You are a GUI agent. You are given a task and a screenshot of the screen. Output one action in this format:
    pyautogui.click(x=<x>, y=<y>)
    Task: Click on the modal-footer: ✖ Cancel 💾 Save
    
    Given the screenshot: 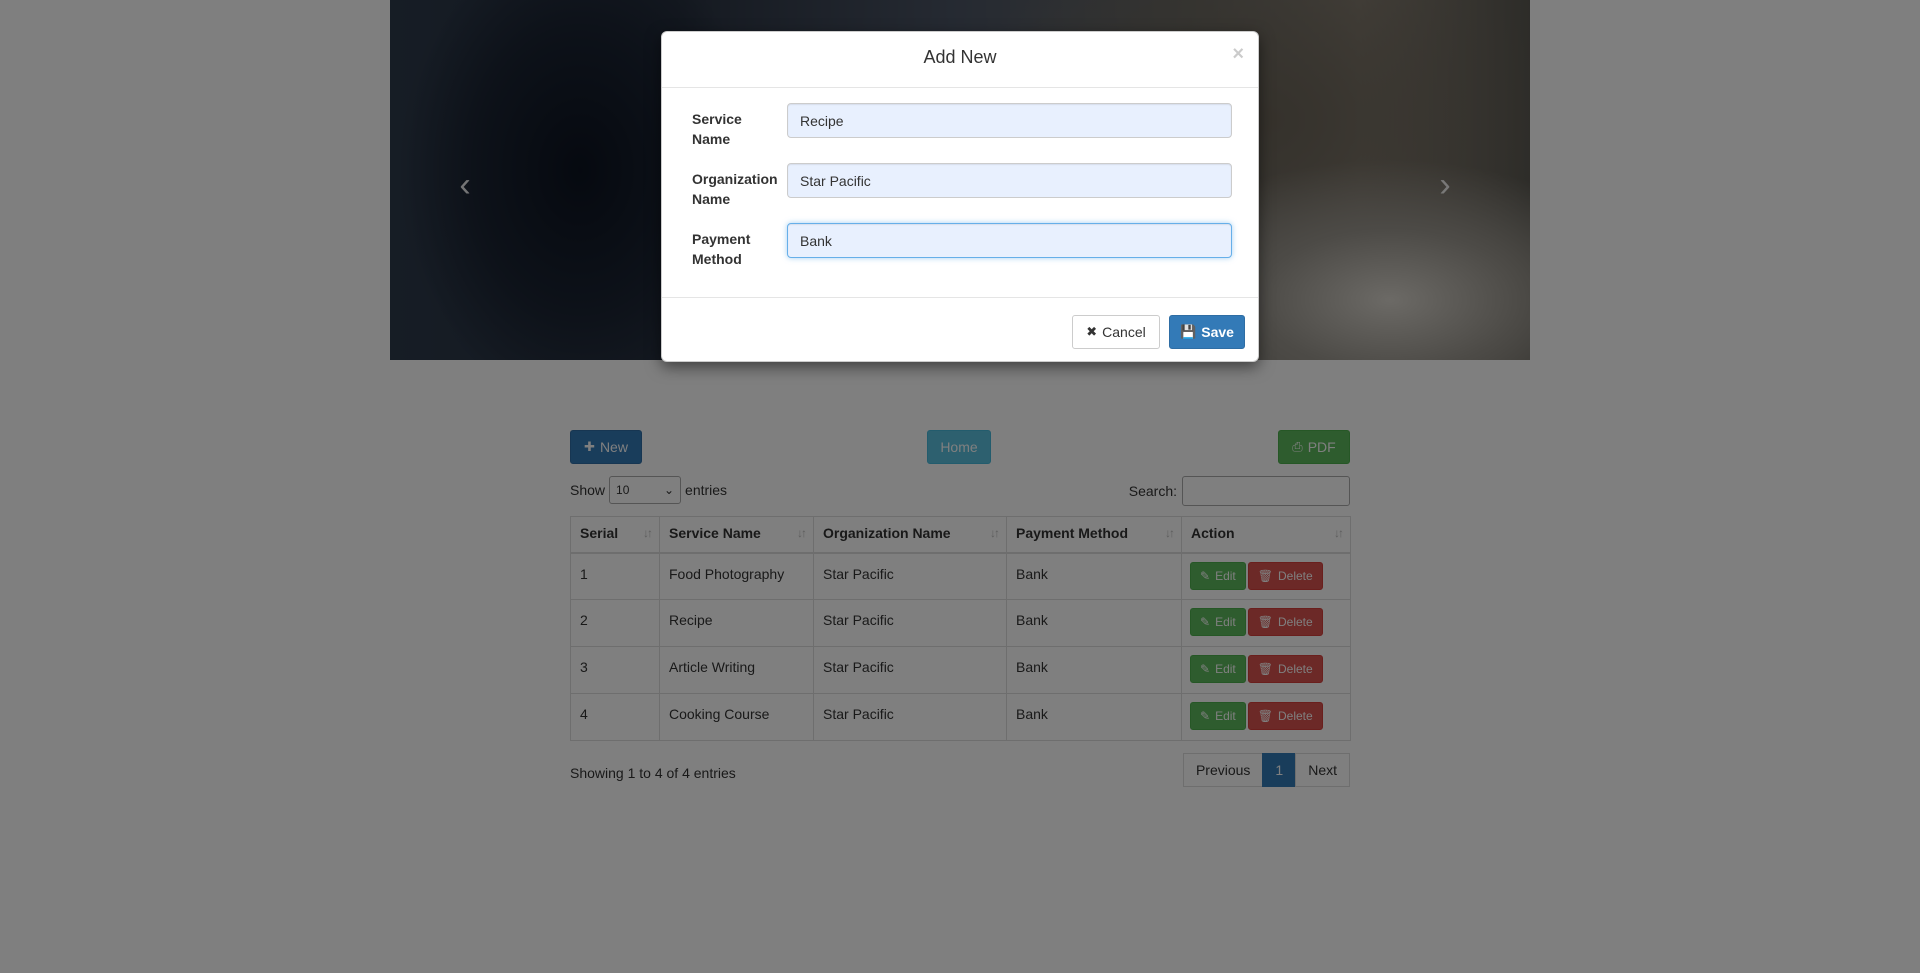 What is the action you would take?
    pyautogui.click(x=960, y=330)
    